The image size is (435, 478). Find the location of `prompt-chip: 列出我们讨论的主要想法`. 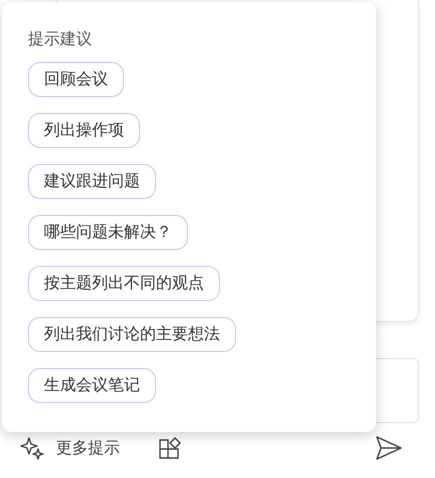

prompt-chip: 列出我们讨论的主要想法 is located at coordinates (132, 334).